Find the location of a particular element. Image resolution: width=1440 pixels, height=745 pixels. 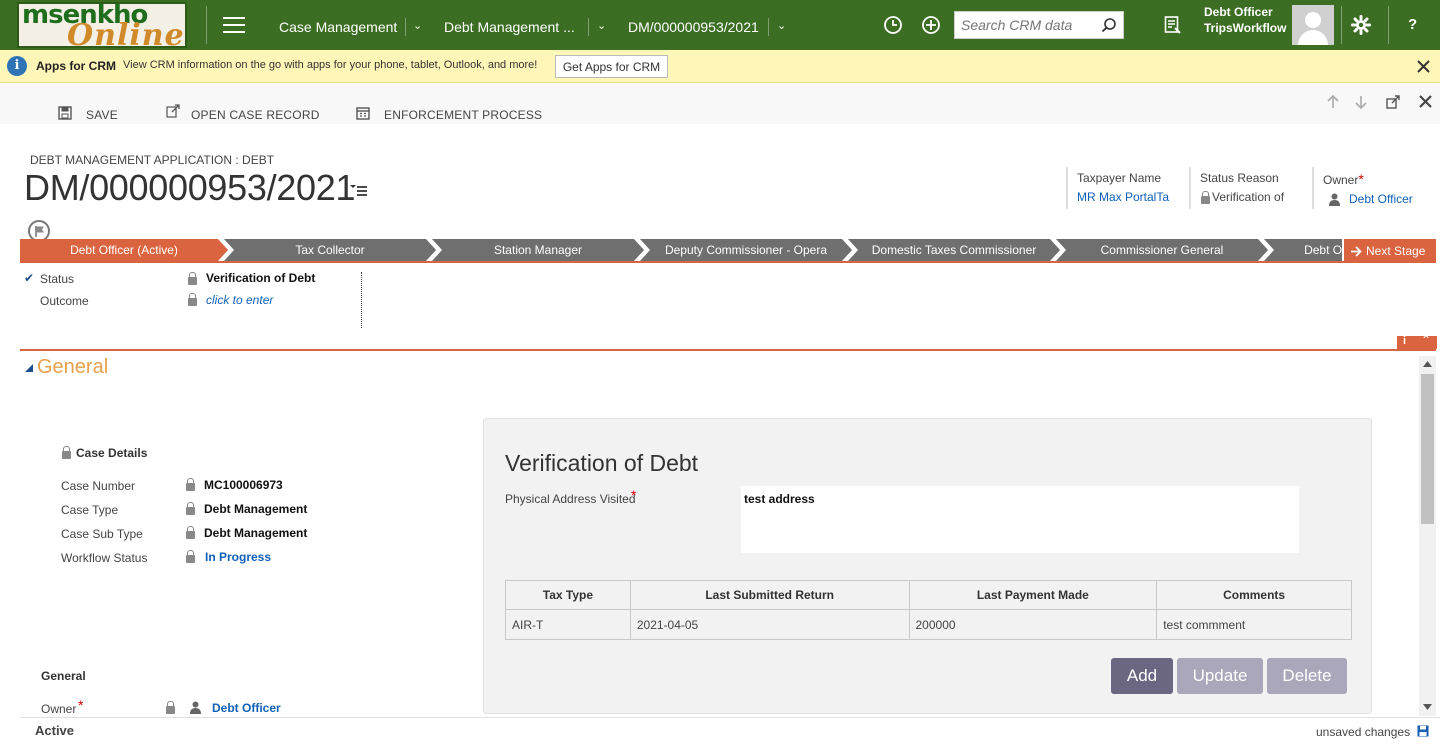

stage-debt-officer-final: Debt Office is located at coordinates (1303, 250).